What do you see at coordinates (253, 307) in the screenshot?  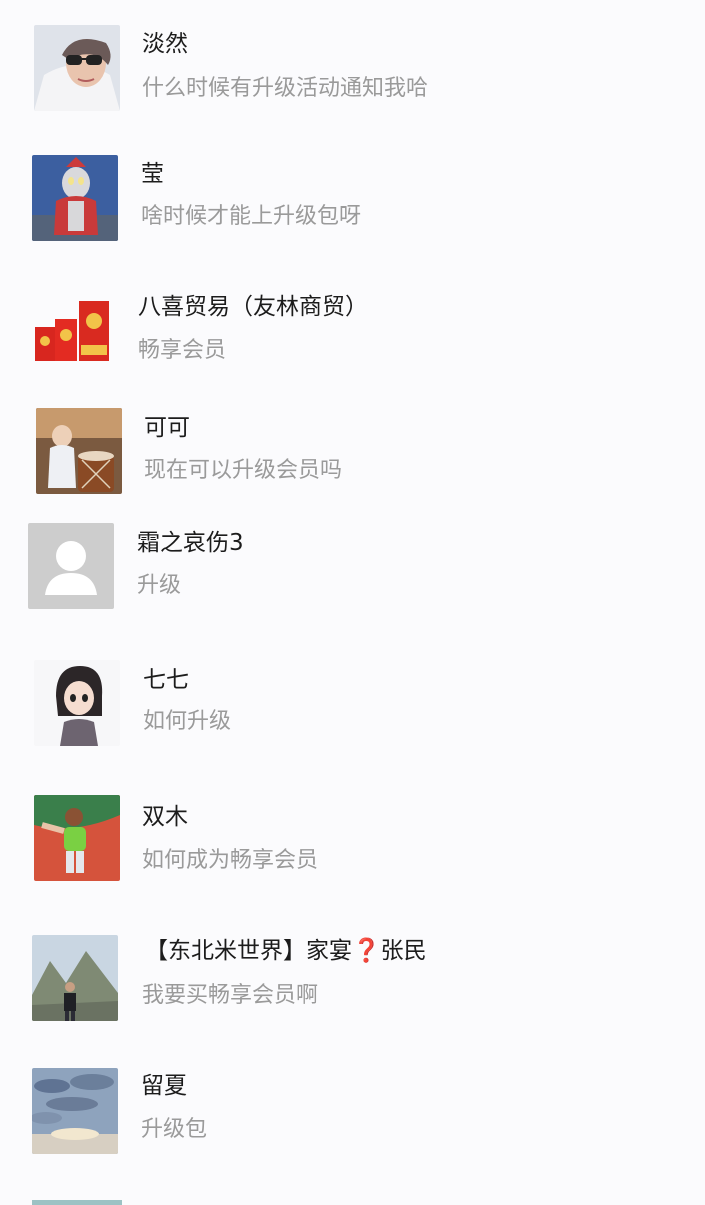 I see `contact-name: 八喜贸易（友林商贸）` at bounding box center [253, 307].